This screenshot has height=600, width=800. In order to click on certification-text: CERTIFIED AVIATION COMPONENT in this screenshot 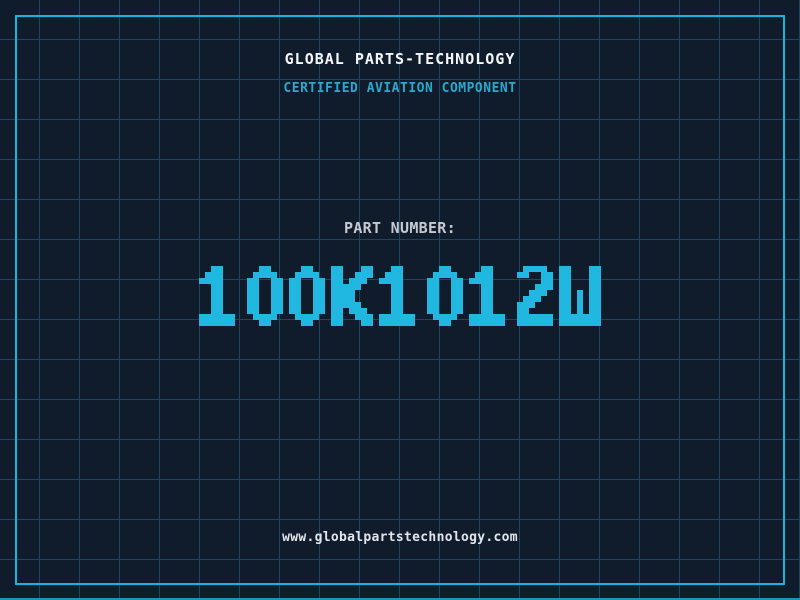, I will do `click(400, 88)`.